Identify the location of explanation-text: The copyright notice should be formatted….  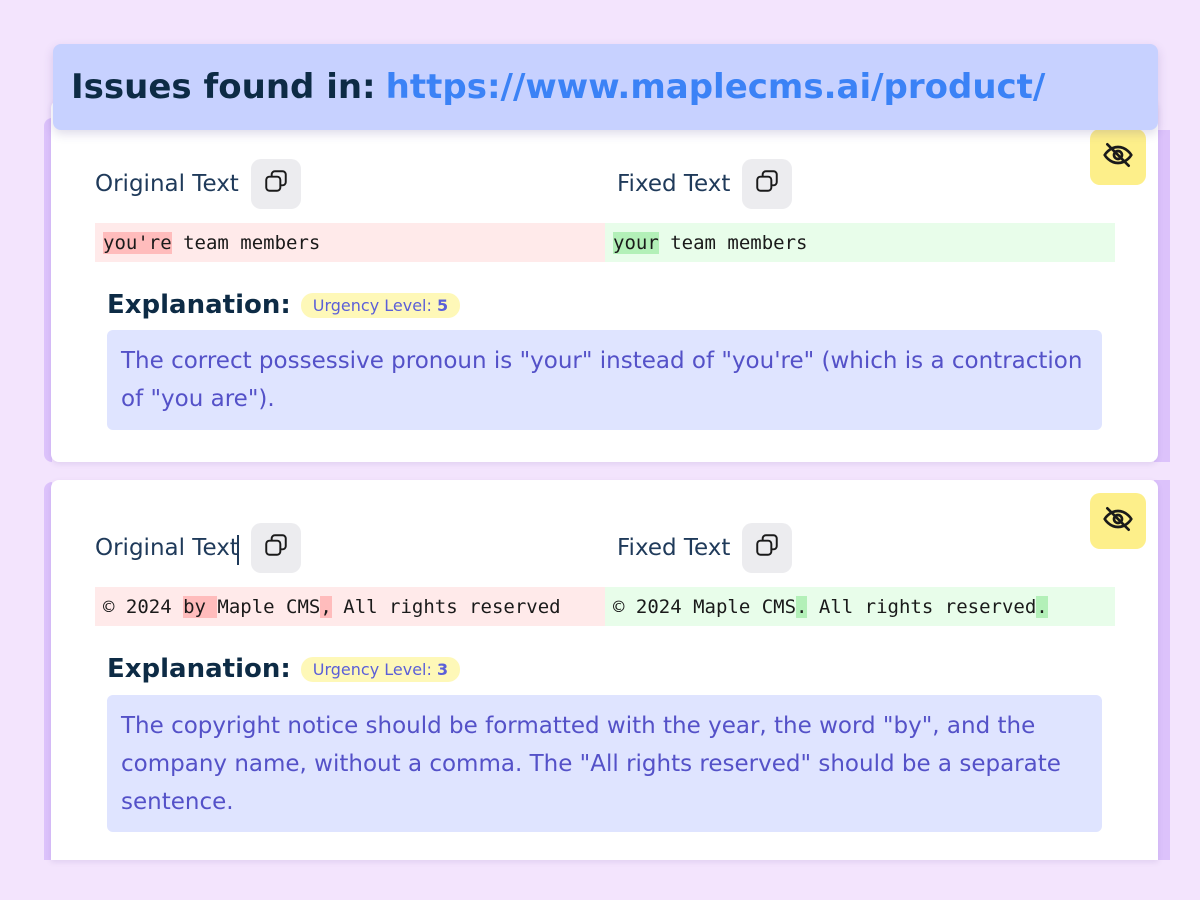
(604, 763).